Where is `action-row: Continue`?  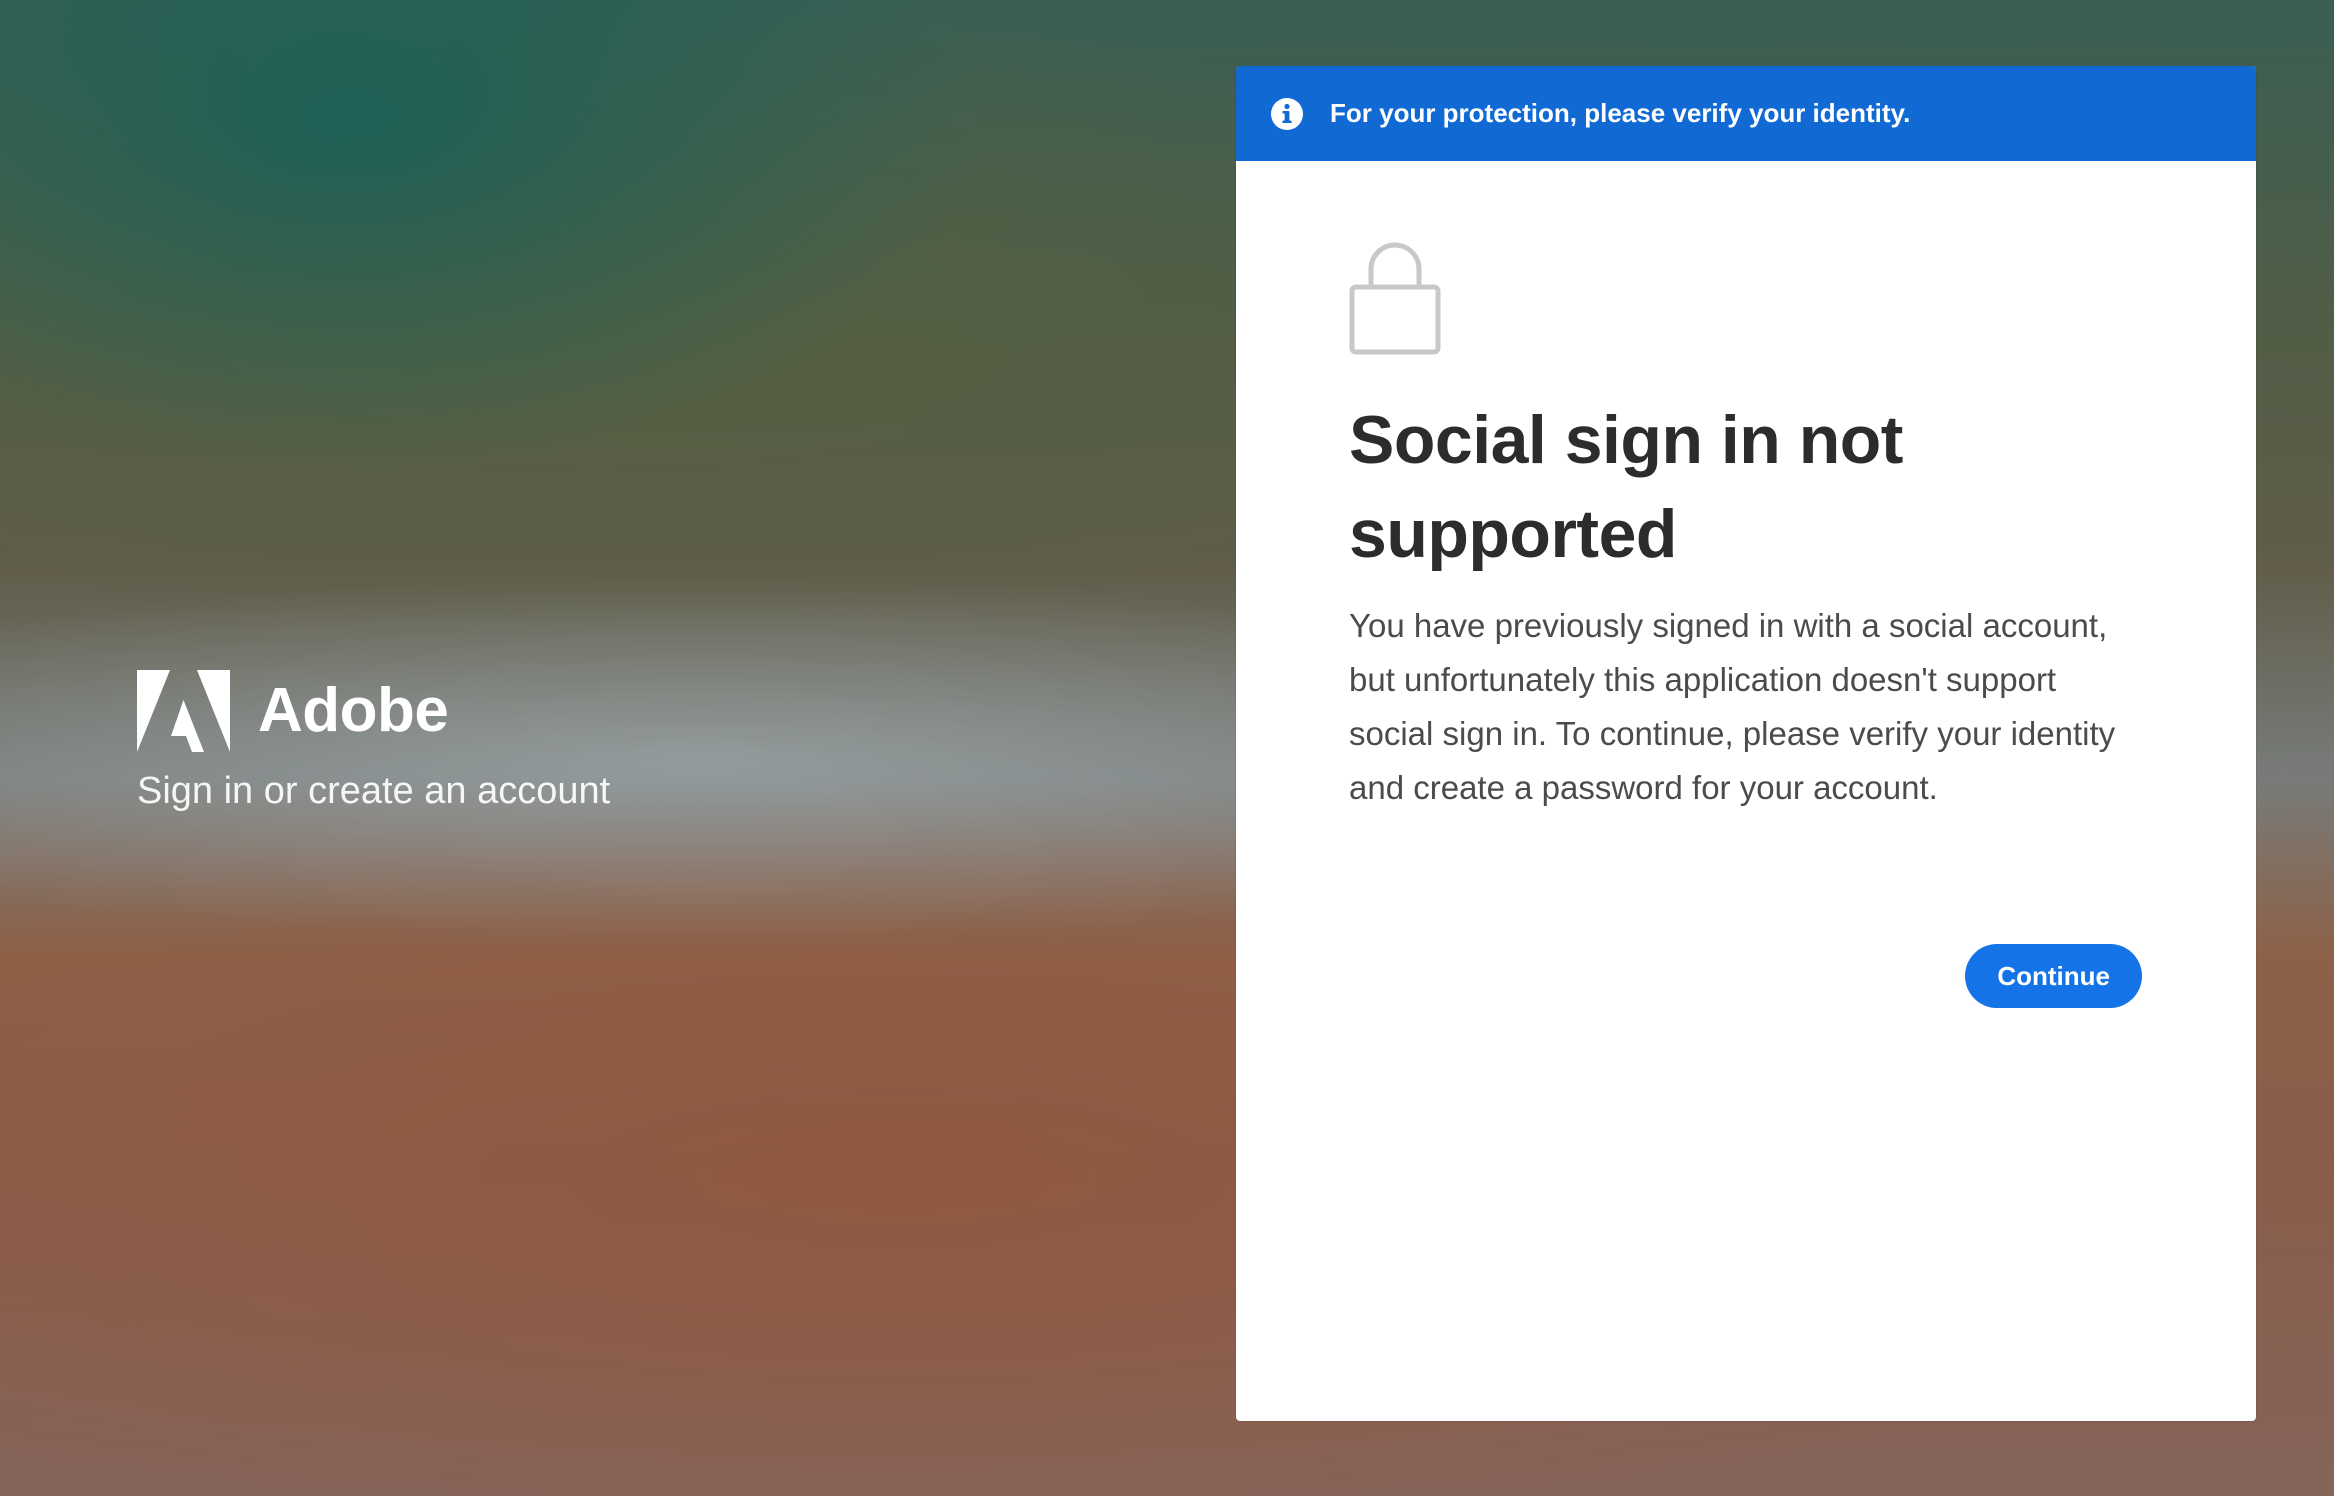
action-row: Continue is located at coordinates (1689, 976).